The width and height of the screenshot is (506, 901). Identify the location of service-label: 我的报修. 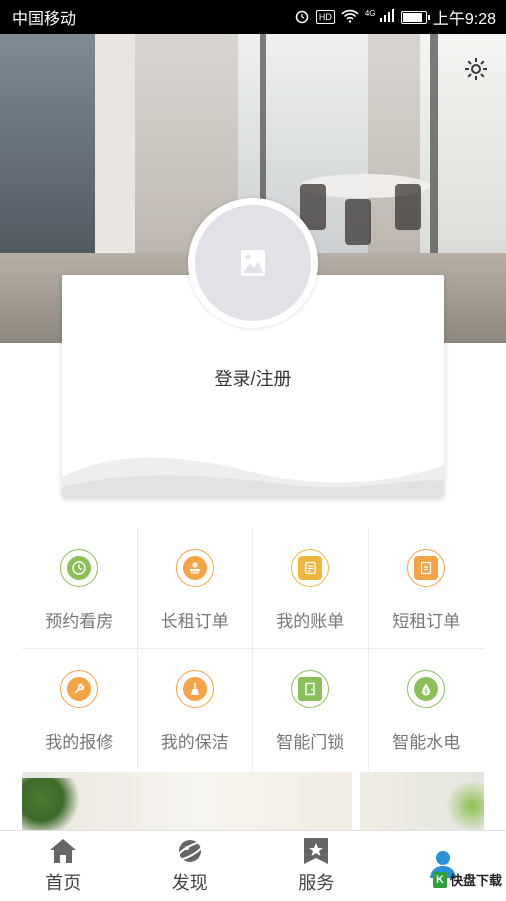
(79, 740).